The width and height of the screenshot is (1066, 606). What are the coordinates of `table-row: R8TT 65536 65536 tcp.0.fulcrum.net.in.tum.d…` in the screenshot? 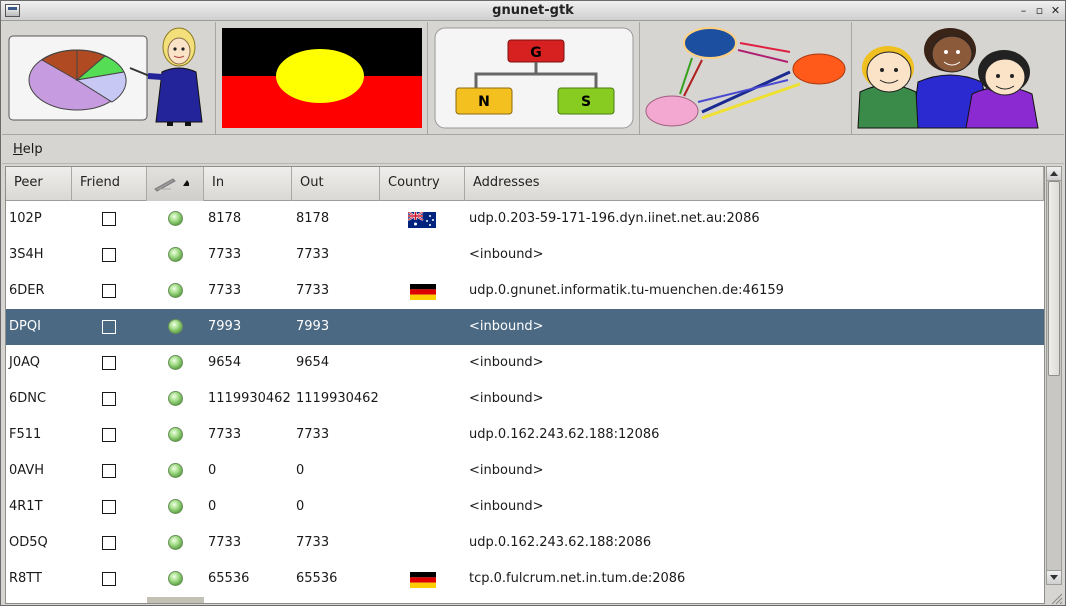 It's located at (525, 579).